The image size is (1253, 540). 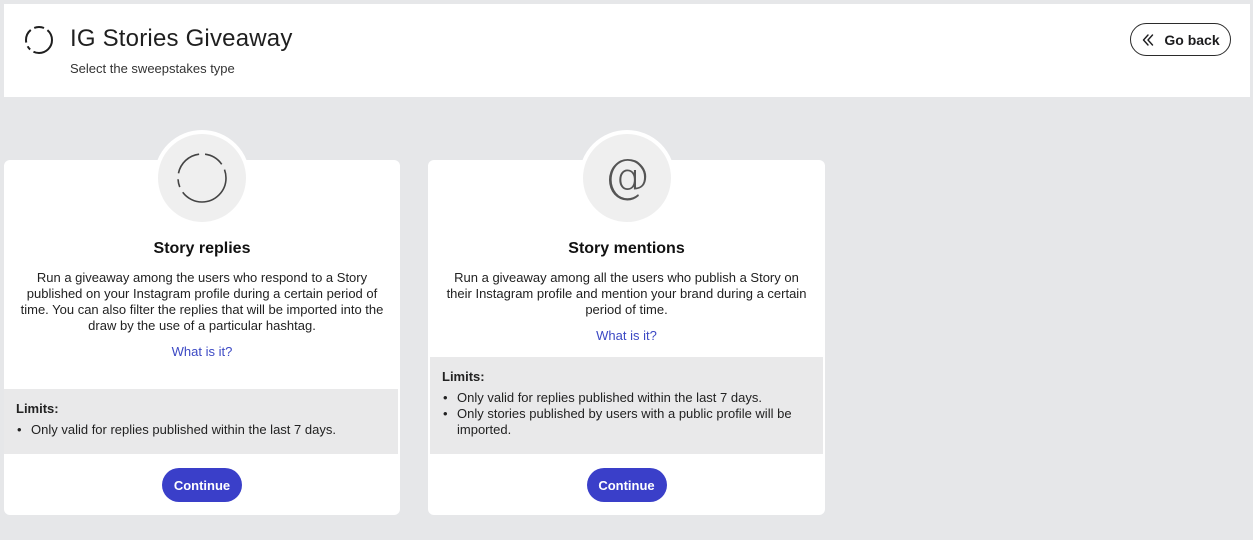 I want to click on go-back-label: Go back, so click(x=1192, y=39).